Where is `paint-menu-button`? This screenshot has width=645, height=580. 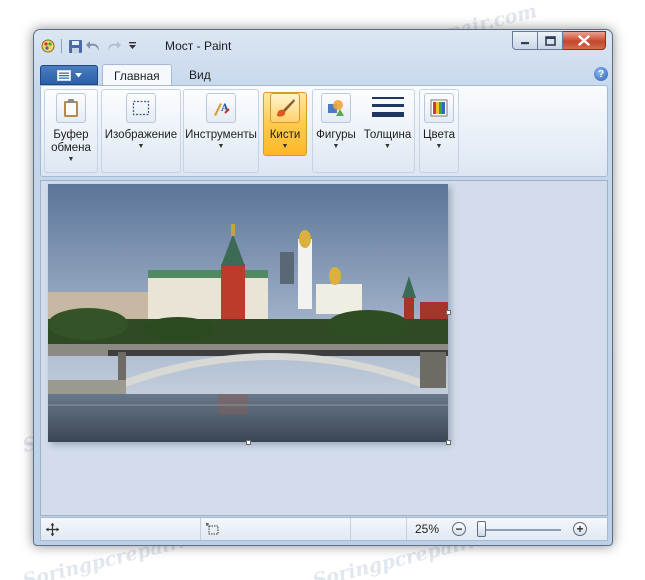
paint-menu-button is located at coordinates (69, 75).